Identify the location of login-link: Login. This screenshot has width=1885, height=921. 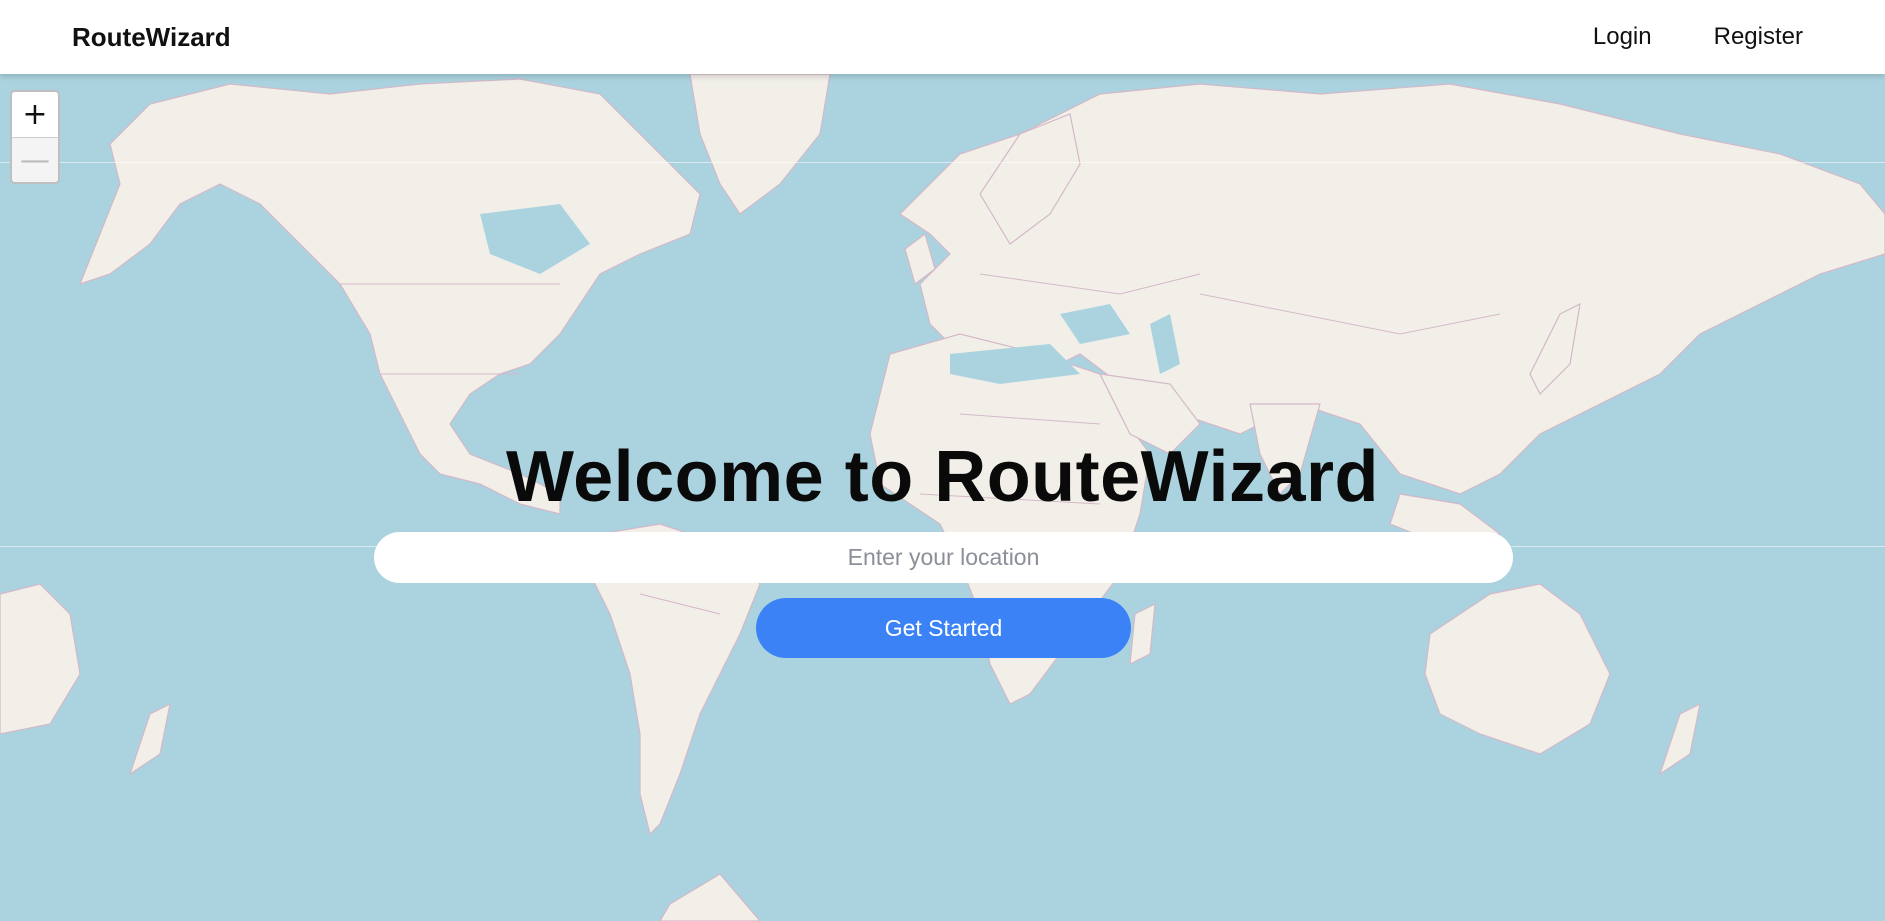
(1622, 37).